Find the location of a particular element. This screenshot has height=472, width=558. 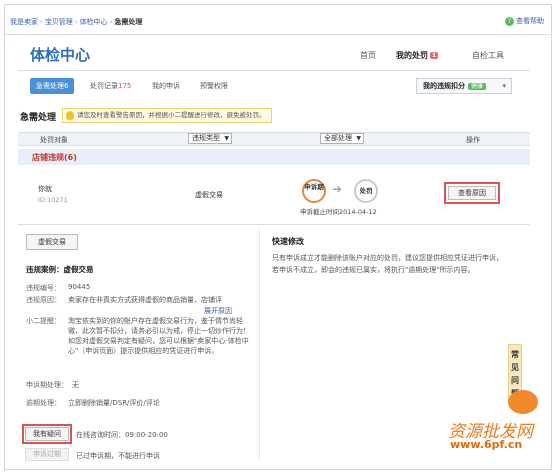

watermark-url: www.6pf.cn is located at coordinates (486, 444).